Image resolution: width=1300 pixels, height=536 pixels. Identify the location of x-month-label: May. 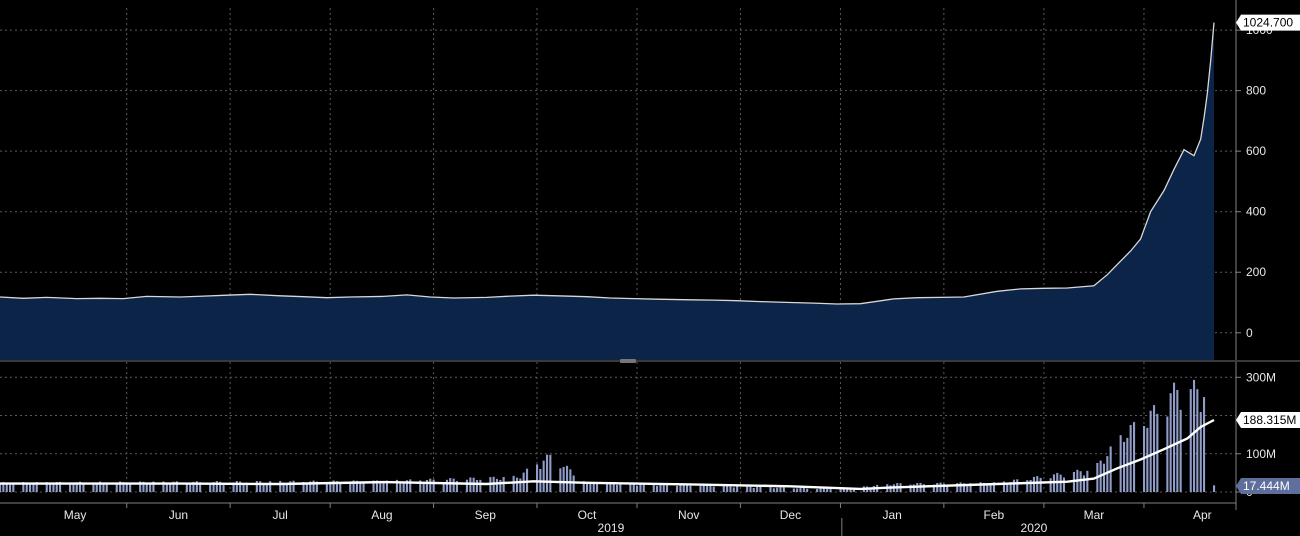
(75, 515).